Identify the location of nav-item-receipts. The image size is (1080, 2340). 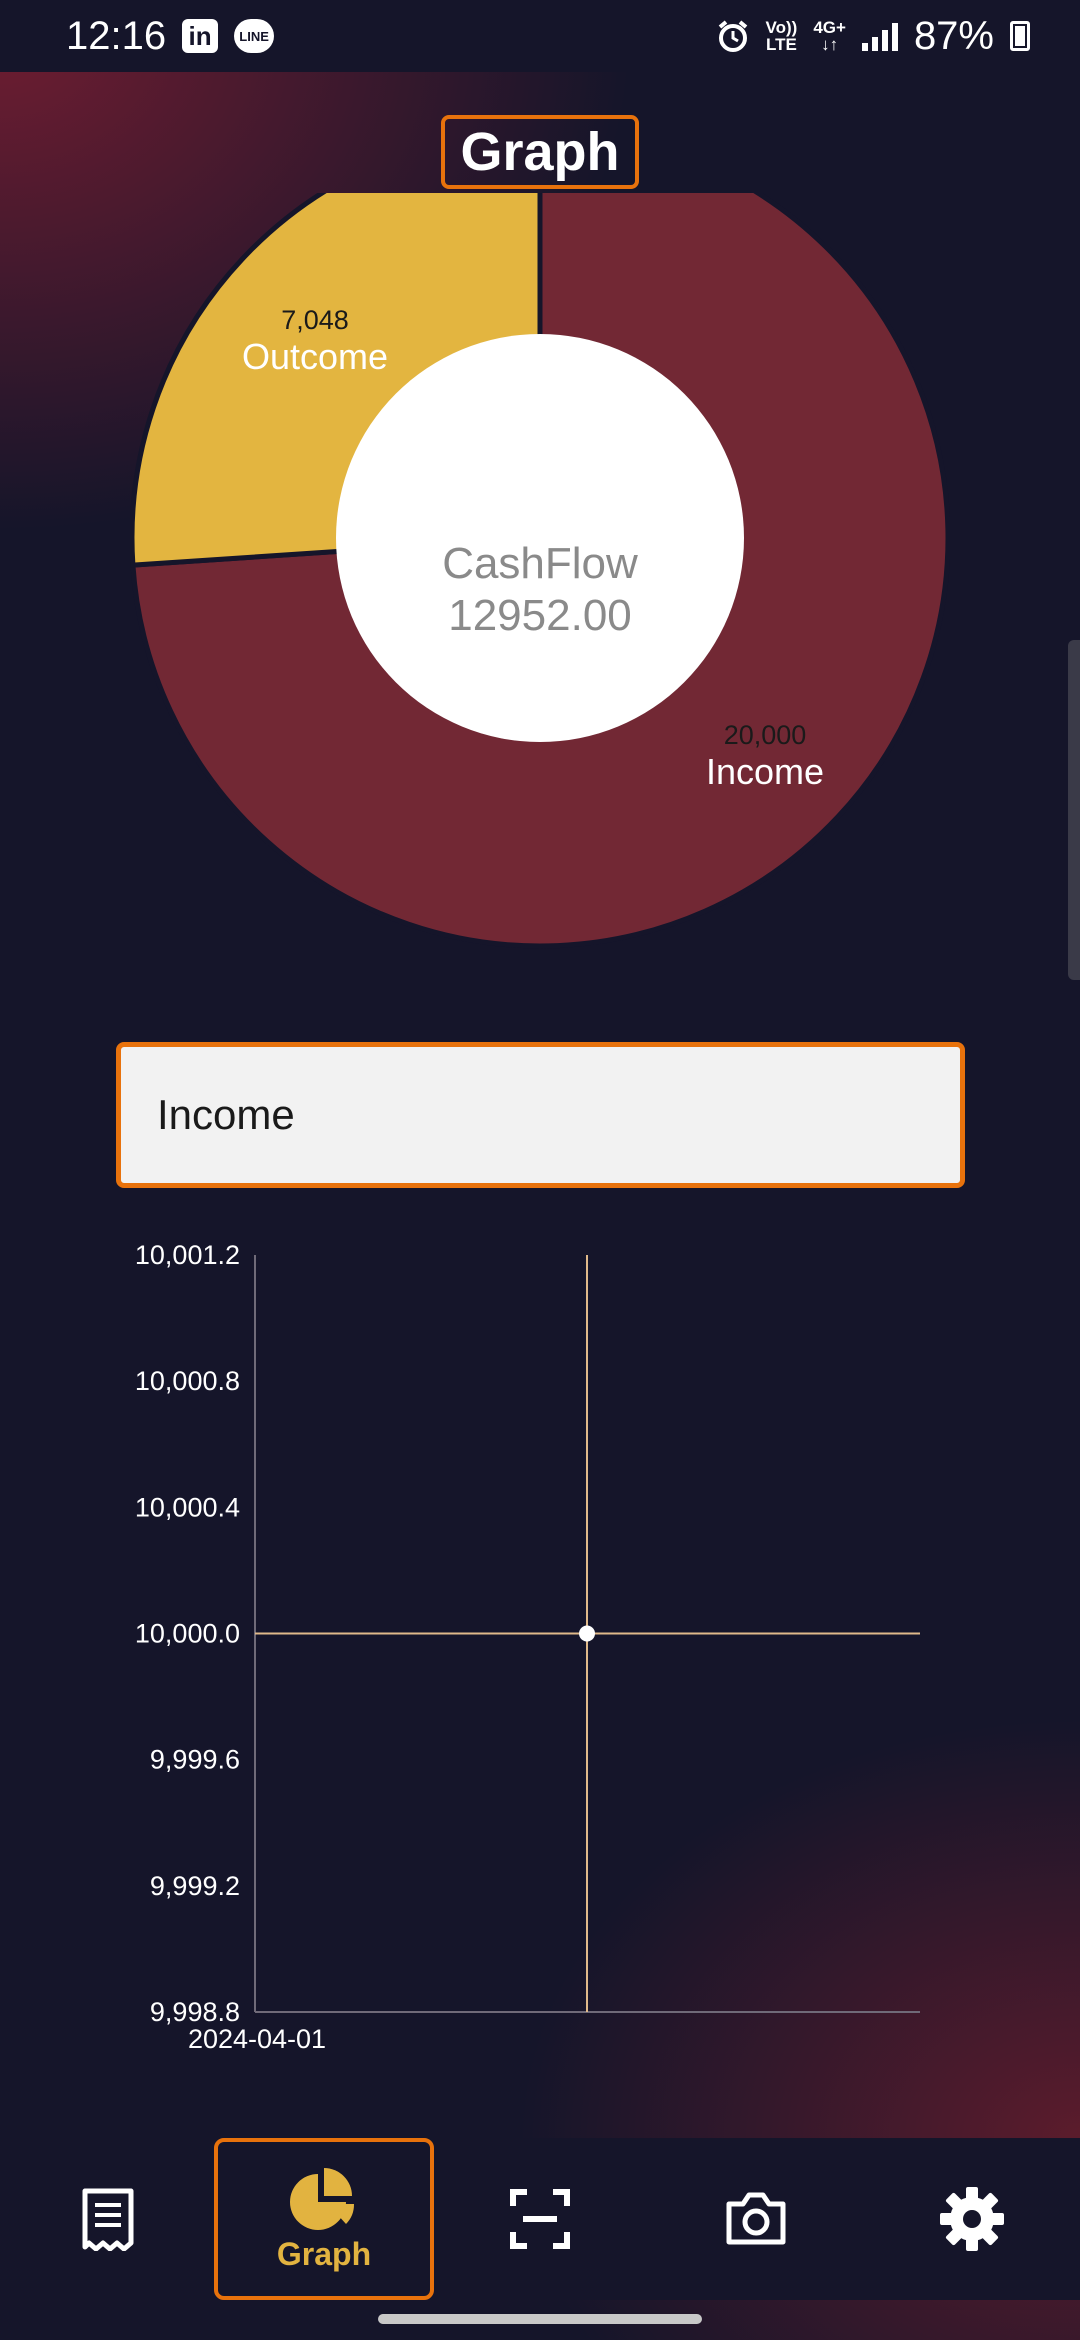
(108, 2219).